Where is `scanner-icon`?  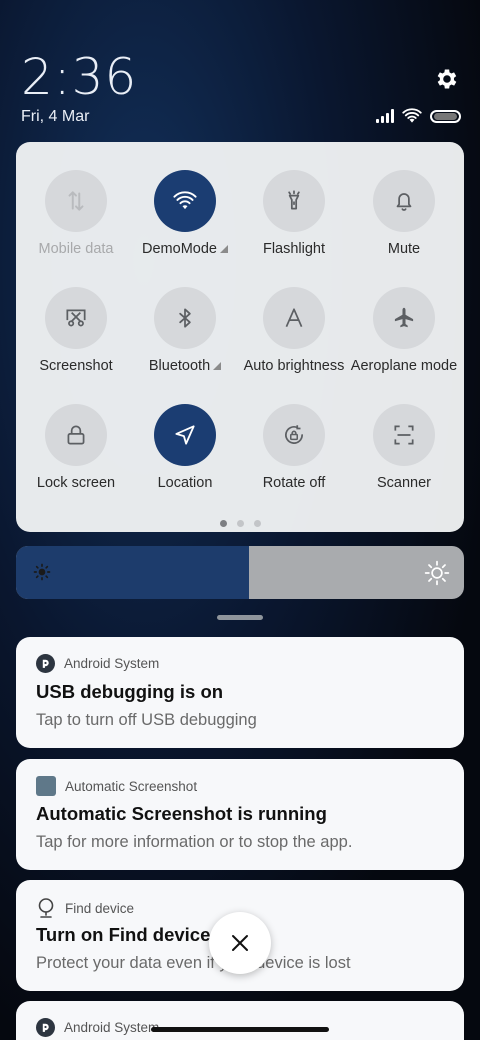 scanner-icon is located at coordinates (404, 435).